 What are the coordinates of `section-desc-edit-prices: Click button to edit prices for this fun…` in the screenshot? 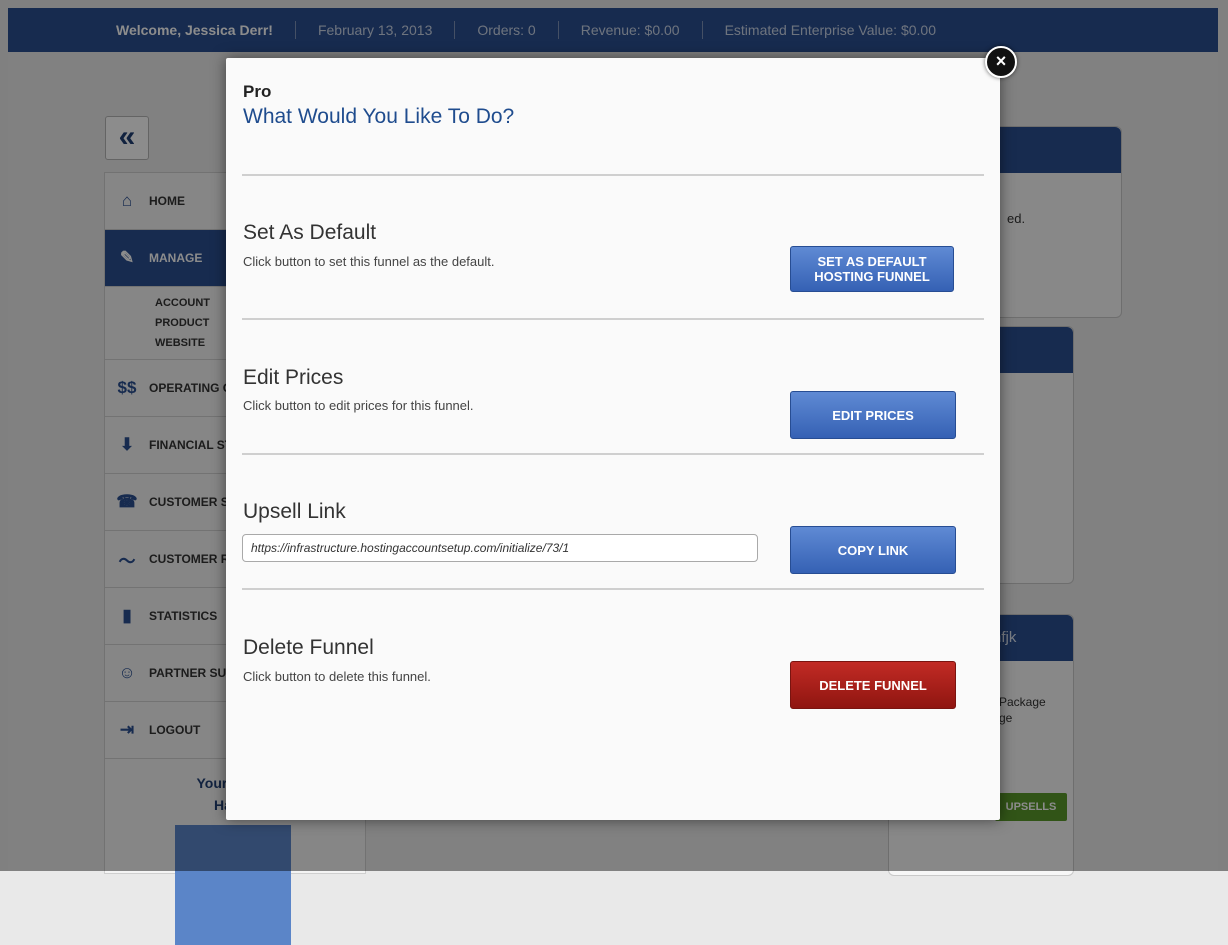 It's located at (358, 405).